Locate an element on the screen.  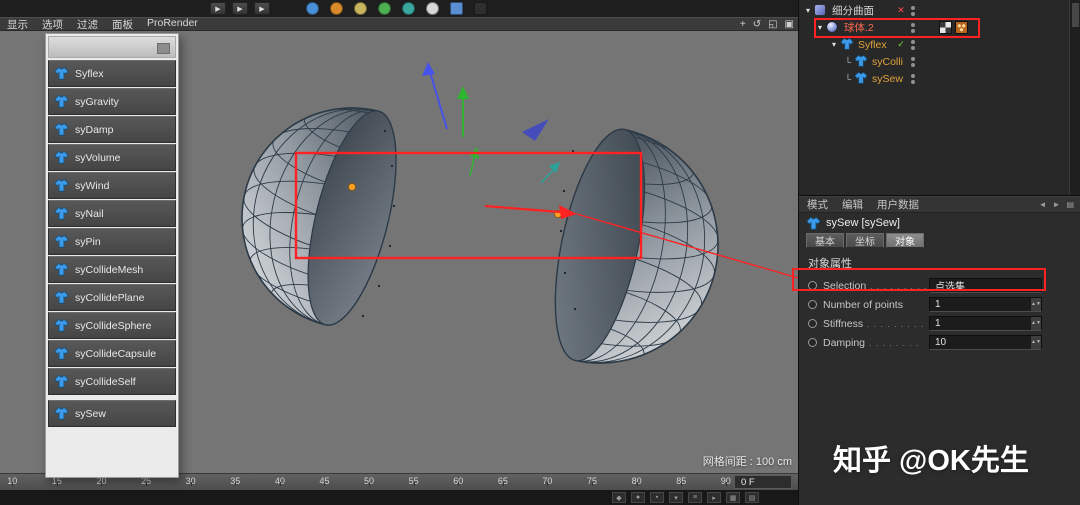
menu-item: syGravity is located at coordinates (112, 101).